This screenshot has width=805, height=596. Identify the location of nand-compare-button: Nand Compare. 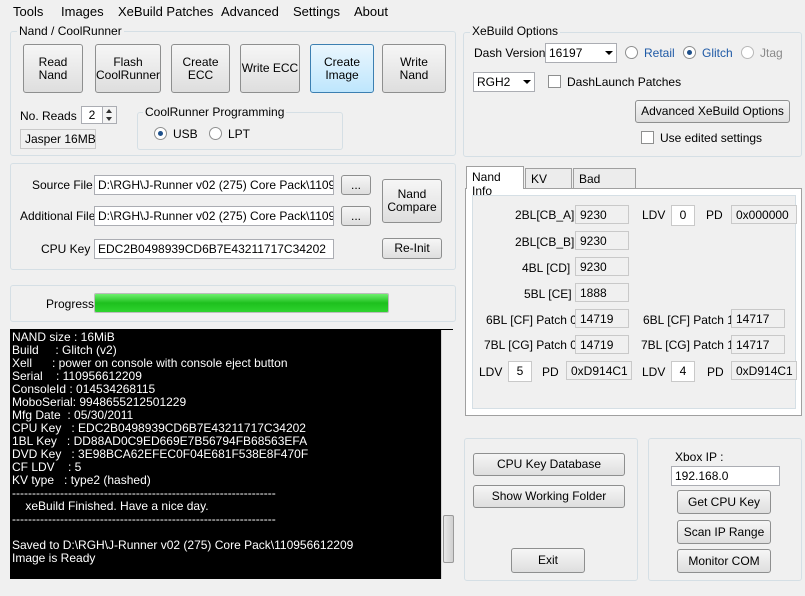
(412, 201).